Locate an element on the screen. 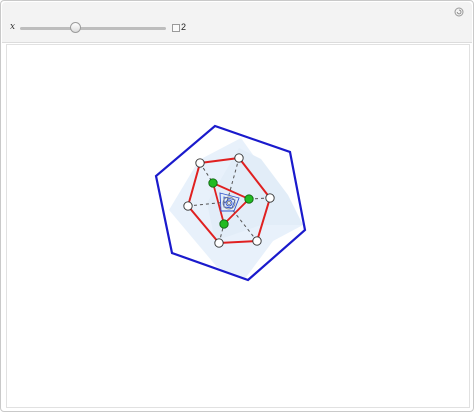 The height and width of the screenshot is (412, 474). plus-toggle-icon is located at coordinates (176, 28).